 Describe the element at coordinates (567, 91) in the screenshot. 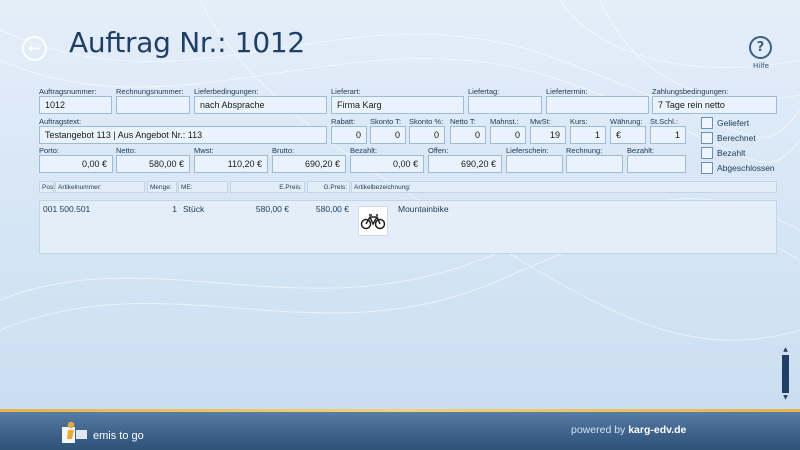

I see `delivery-date-label: Liefertermin:` at that location.